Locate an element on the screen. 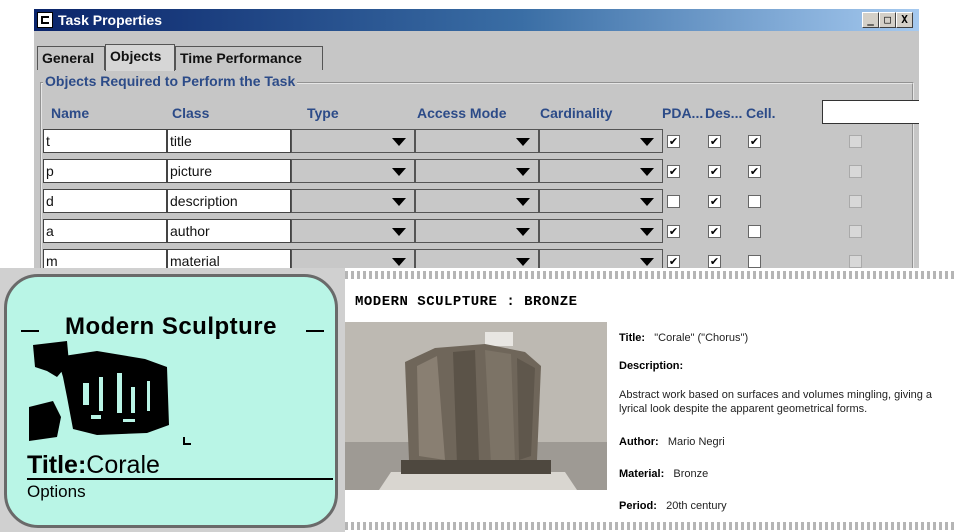 This screenshot has height=532, width=957. column-header-access-mode: Access Mode is located at coordinates (462, 113).